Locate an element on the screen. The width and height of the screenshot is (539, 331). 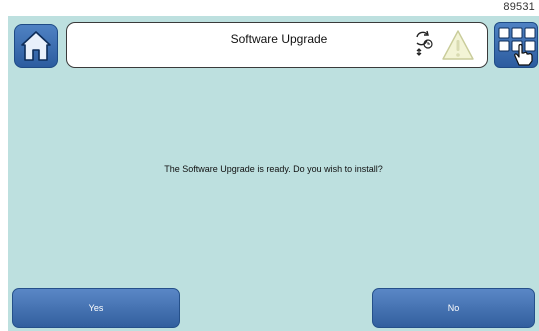
home-button is located at coordinates (36, 46).